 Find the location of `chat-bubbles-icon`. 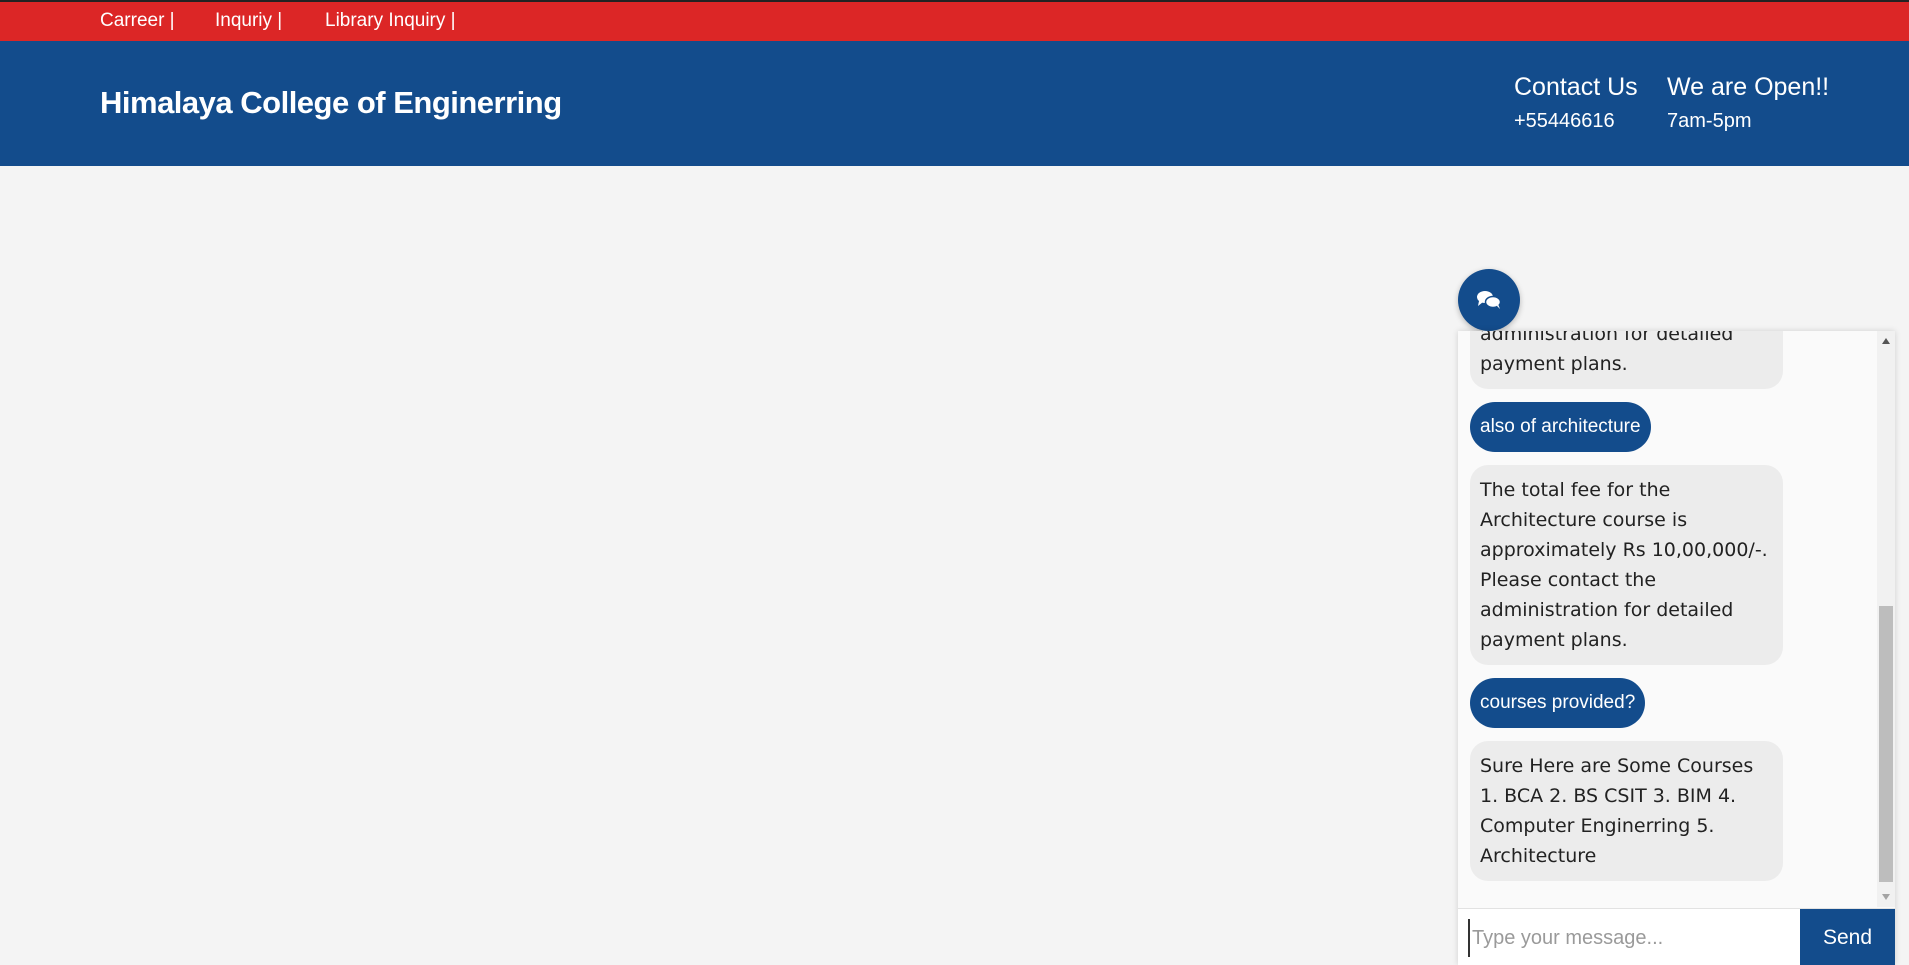

chat-bubbles-icon is located at coordinates (1489, 300).